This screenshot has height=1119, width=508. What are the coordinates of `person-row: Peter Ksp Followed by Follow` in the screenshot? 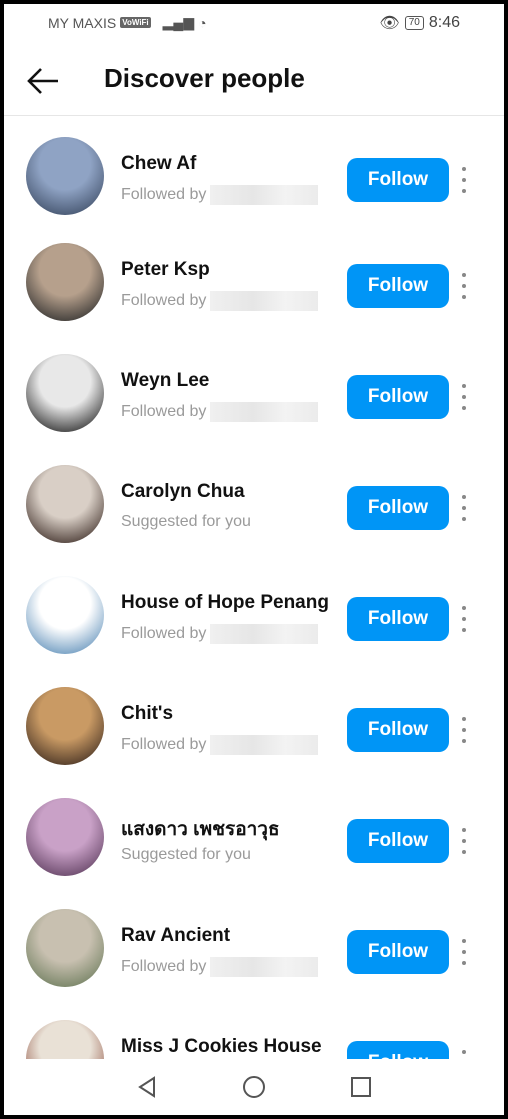 It's located at (254, 278).